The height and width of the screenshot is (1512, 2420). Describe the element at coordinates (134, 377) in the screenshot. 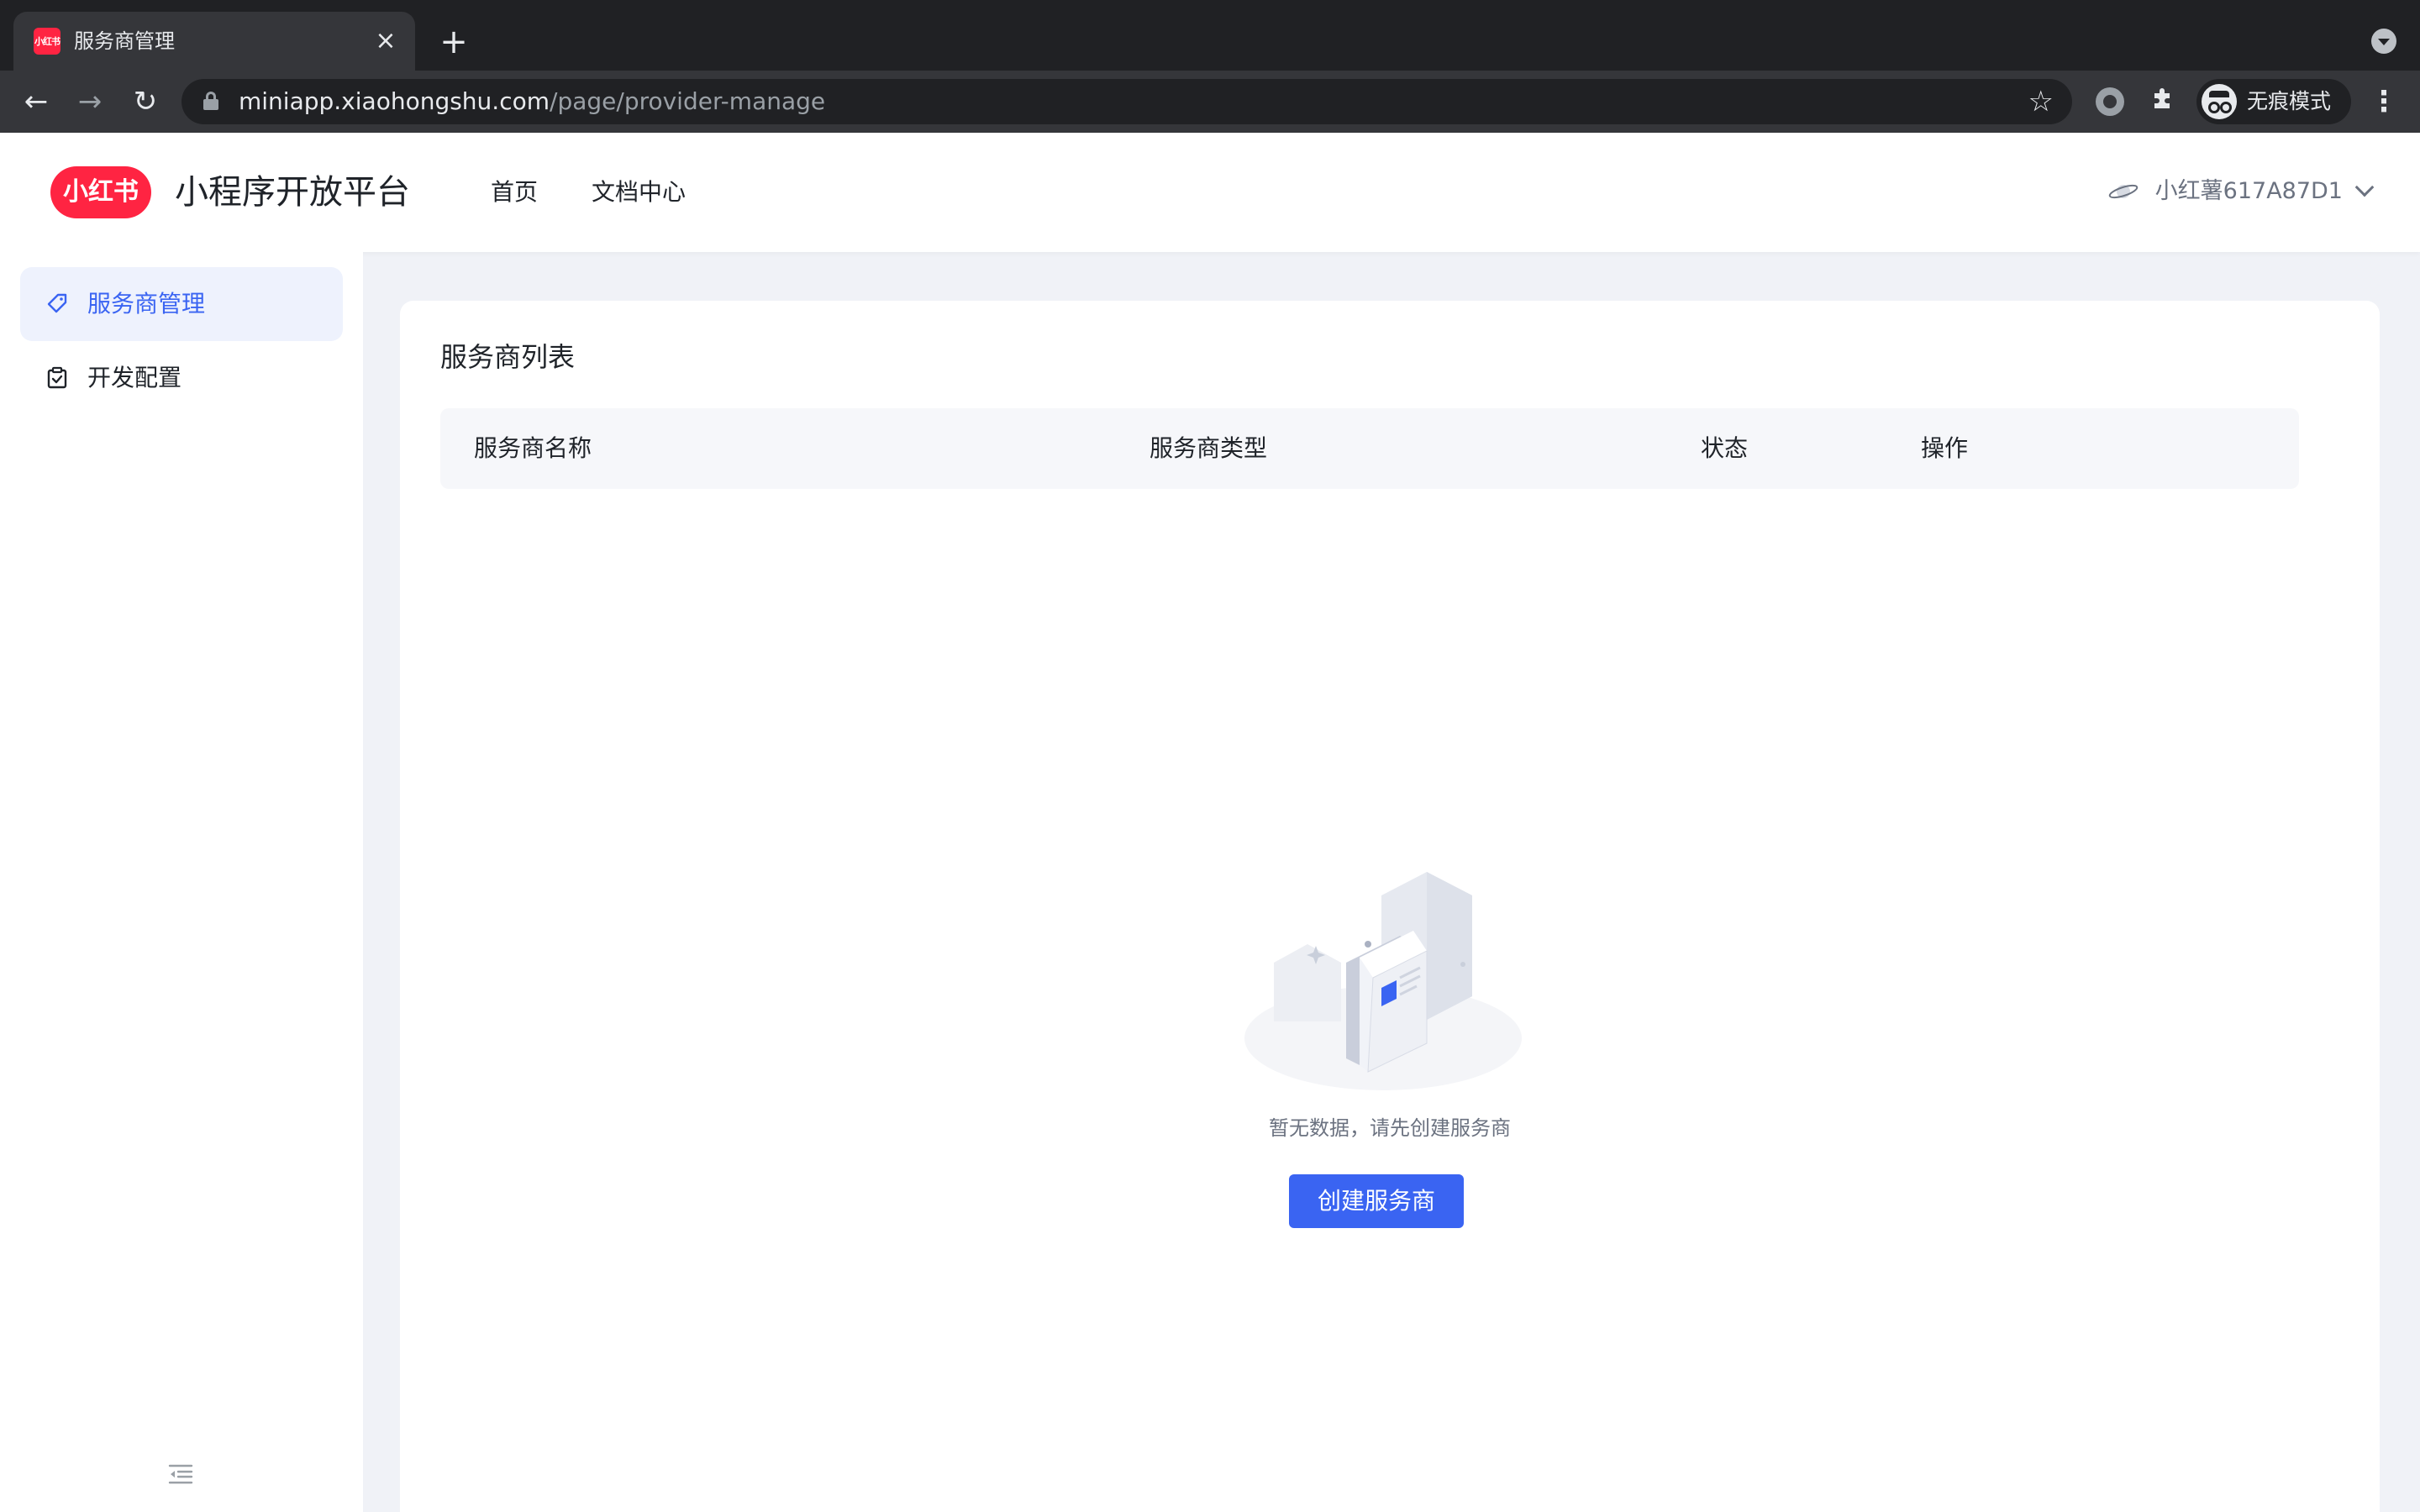

I see `sidebar-item-label: 开发配置` at that location.